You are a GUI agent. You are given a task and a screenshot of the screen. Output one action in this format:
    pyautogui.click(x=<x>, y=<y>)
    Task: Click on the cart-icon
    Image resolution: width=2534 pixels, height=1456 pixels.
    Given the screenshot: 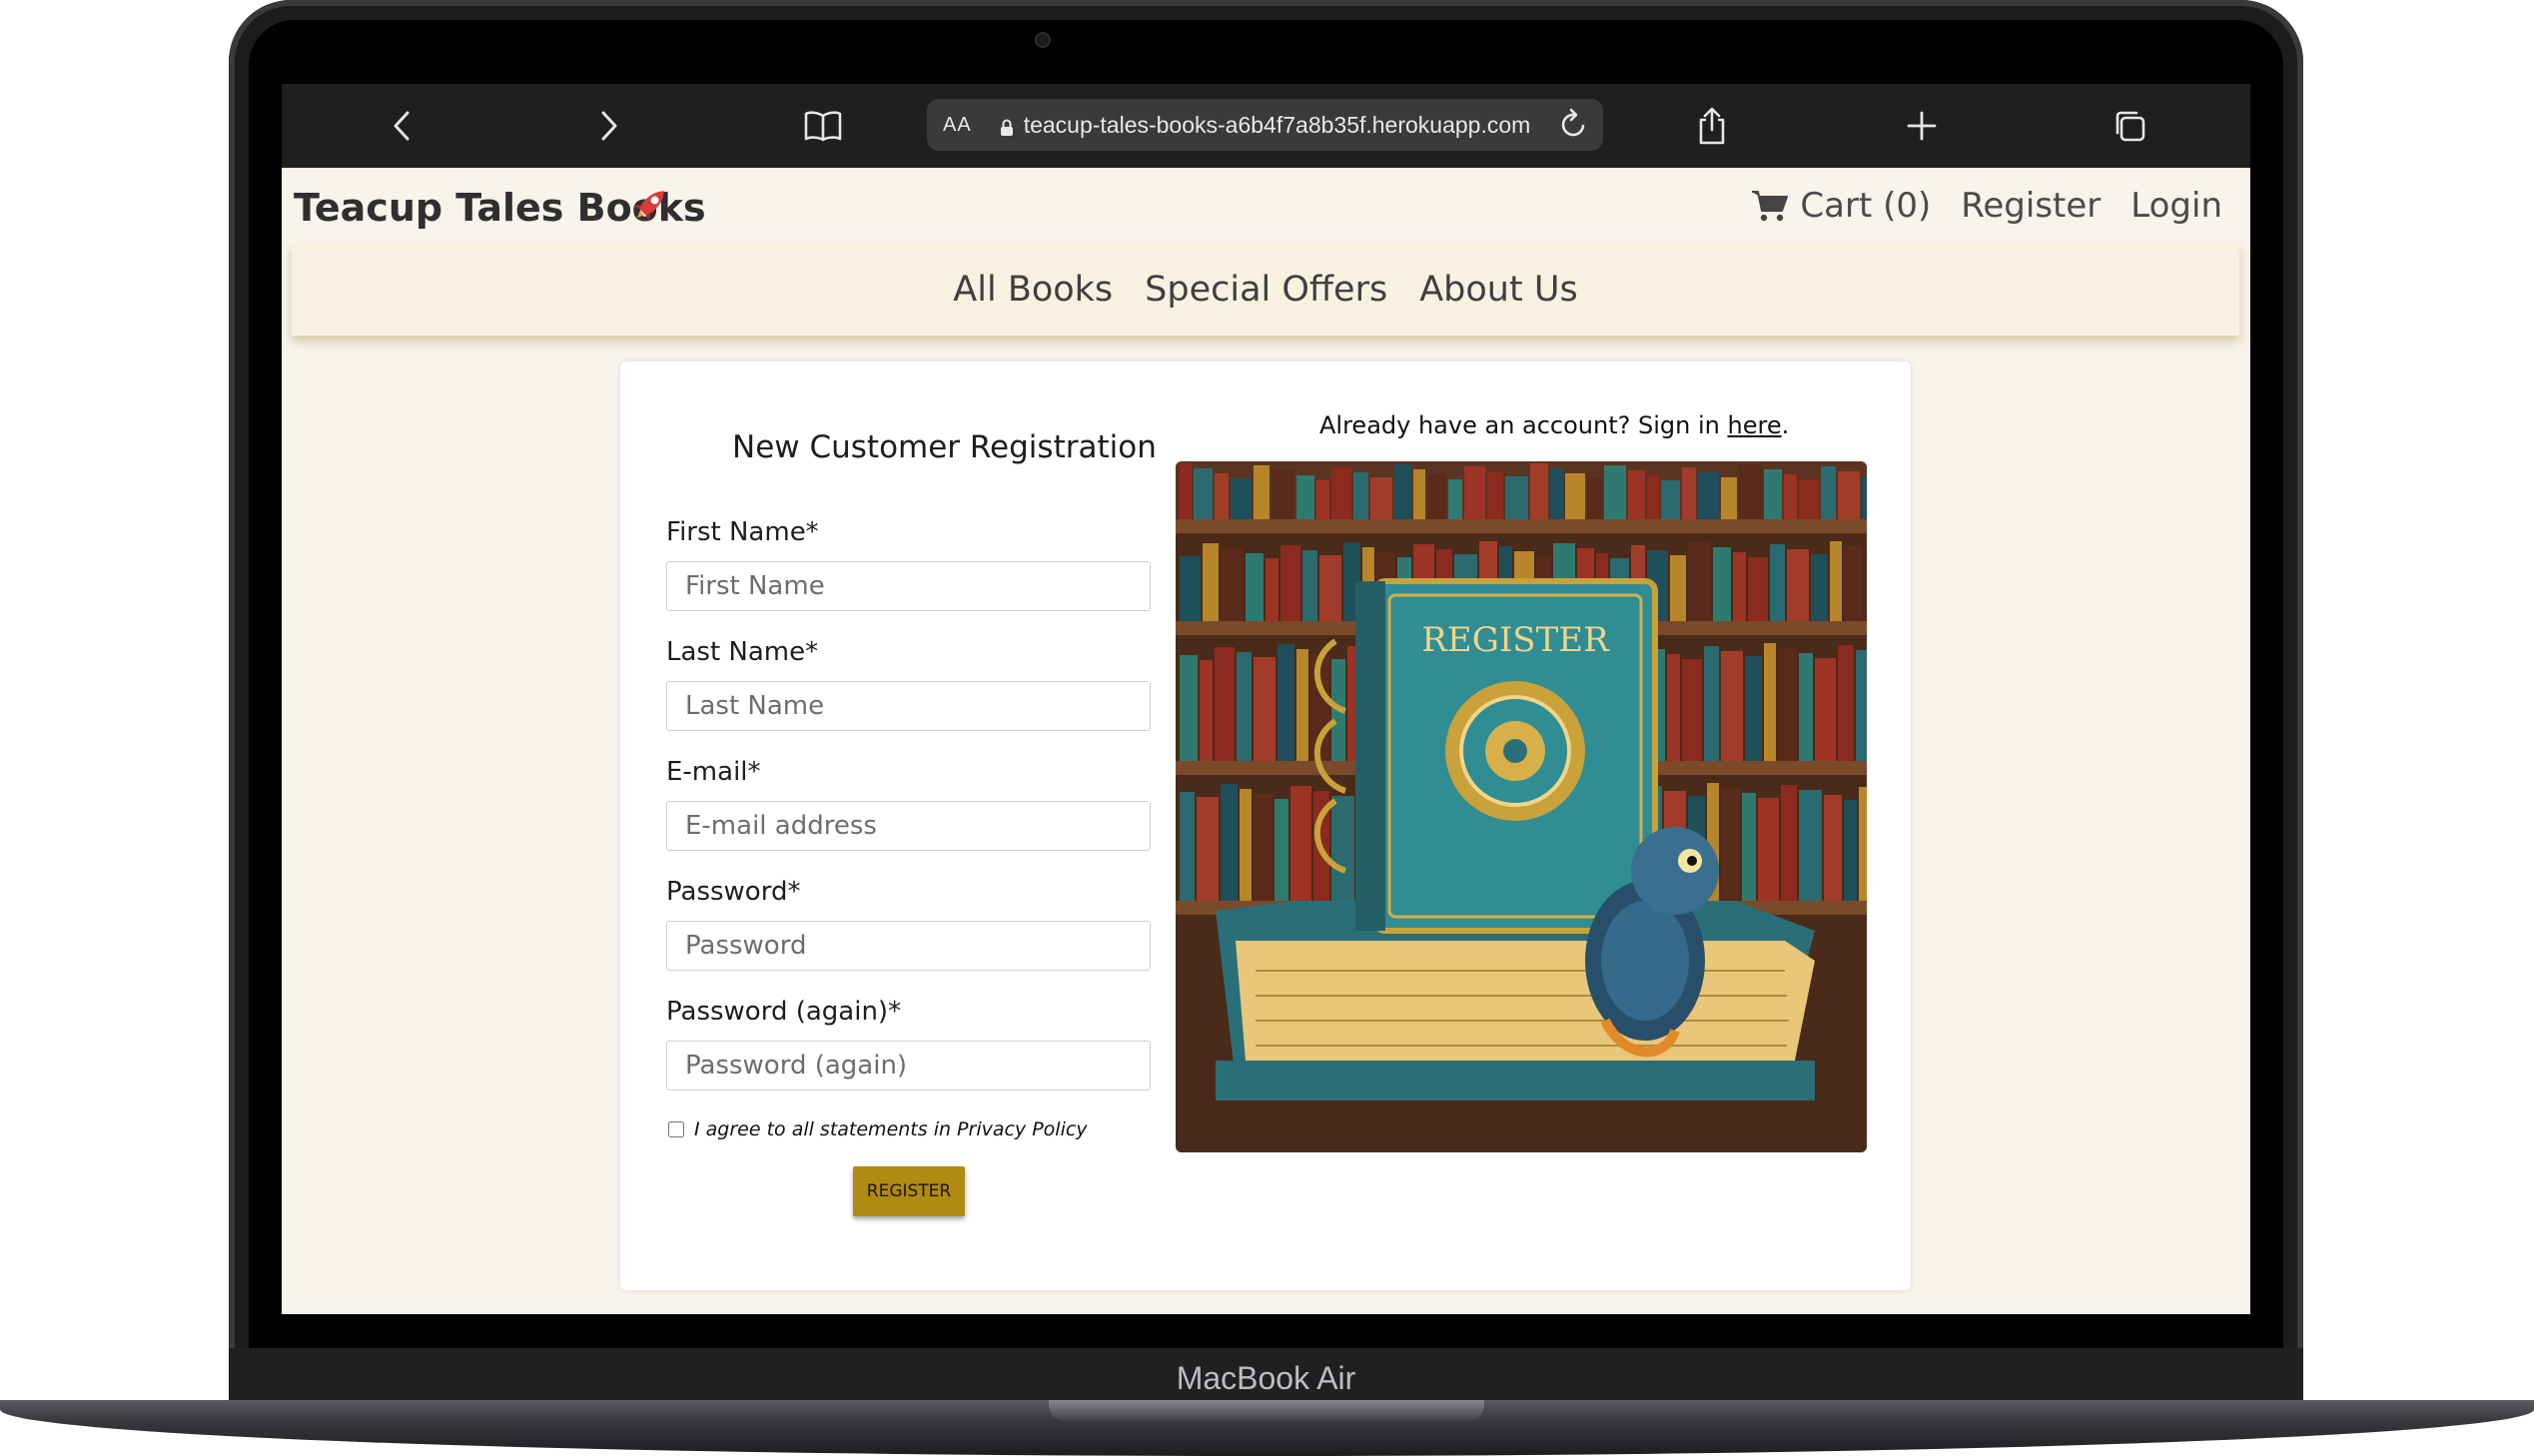 What is the action you would take?
    pyautogui.click(x=1771, y=206)
    